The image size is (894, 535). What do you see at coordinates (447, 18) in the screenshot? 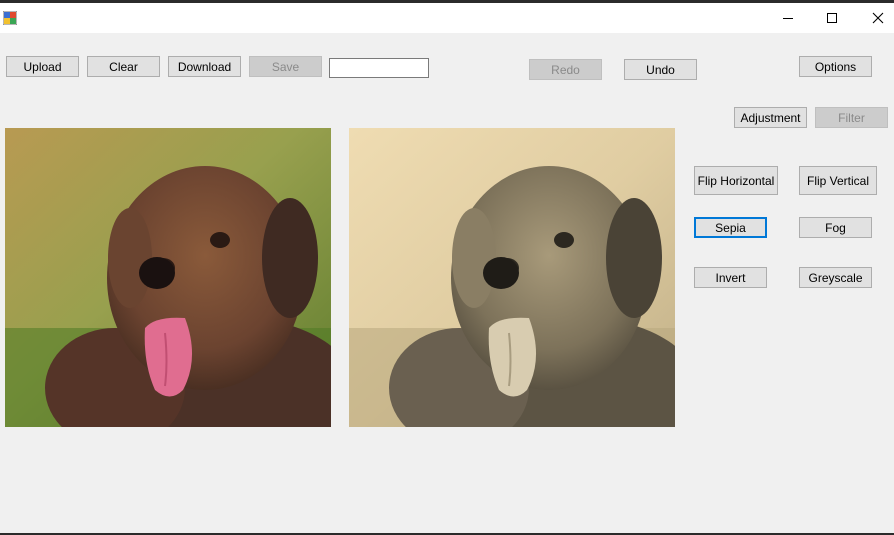
I see `title-bar` at bounding box center [447, 18].